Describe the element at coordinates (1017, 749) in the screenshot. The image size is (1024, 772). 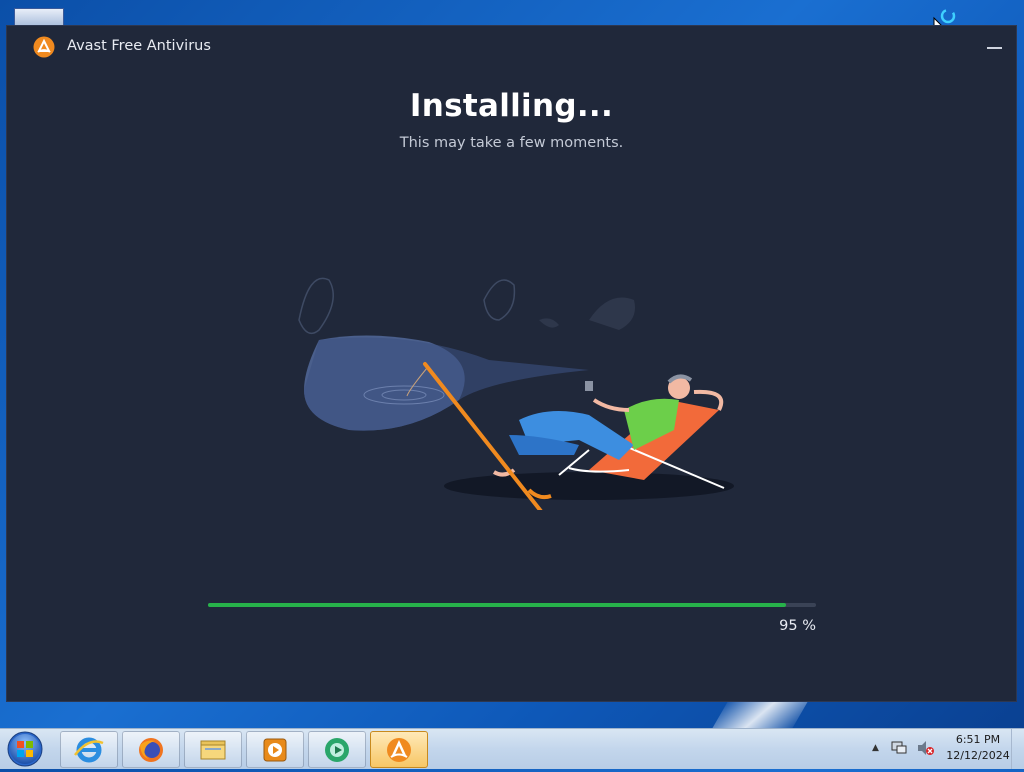
I see `show-desktop-button` at that location.